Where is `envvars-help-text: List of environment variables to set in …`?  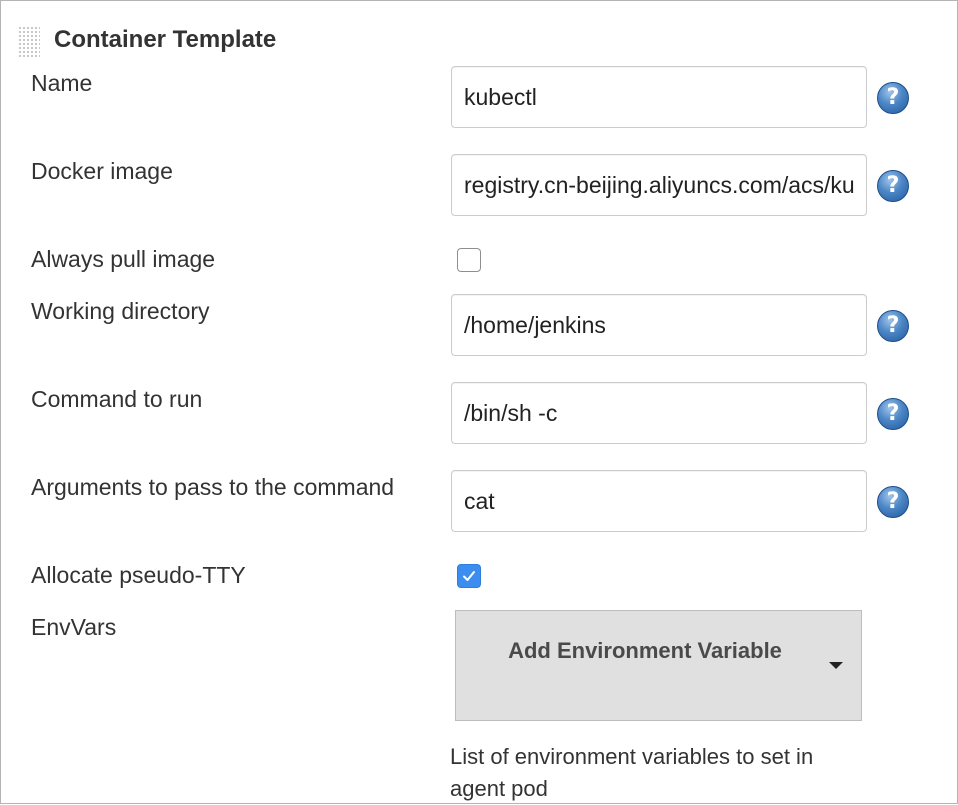
envvars-help-text: List of environment variables to set in … is located at coordinates (632, 772).